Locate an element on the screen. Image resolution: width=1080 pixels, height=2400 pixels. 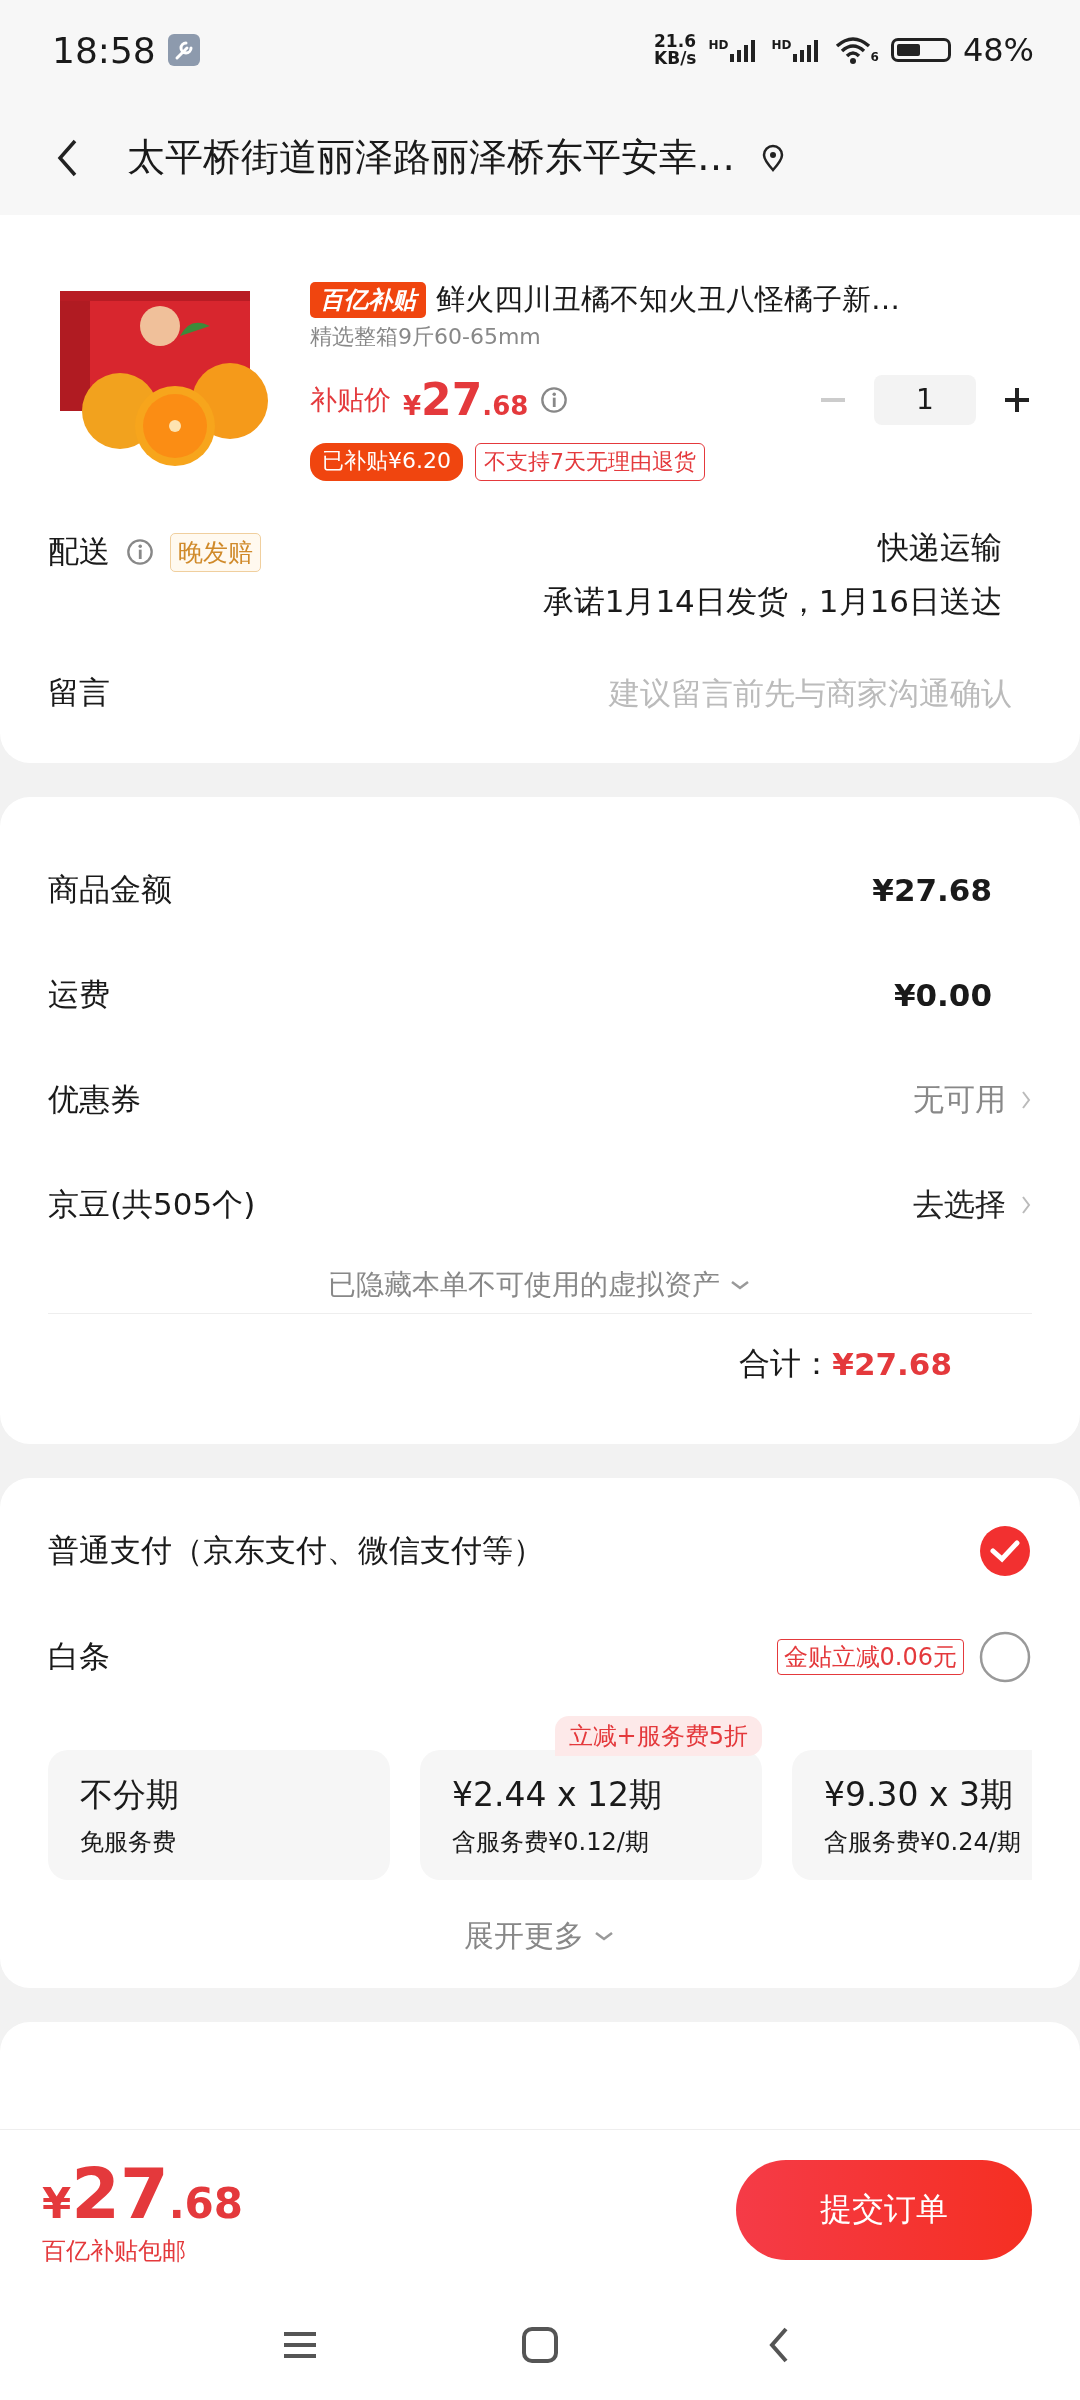
installment-fee: 含服务费¥0.24/期 is located at coordinates (923, 1842).